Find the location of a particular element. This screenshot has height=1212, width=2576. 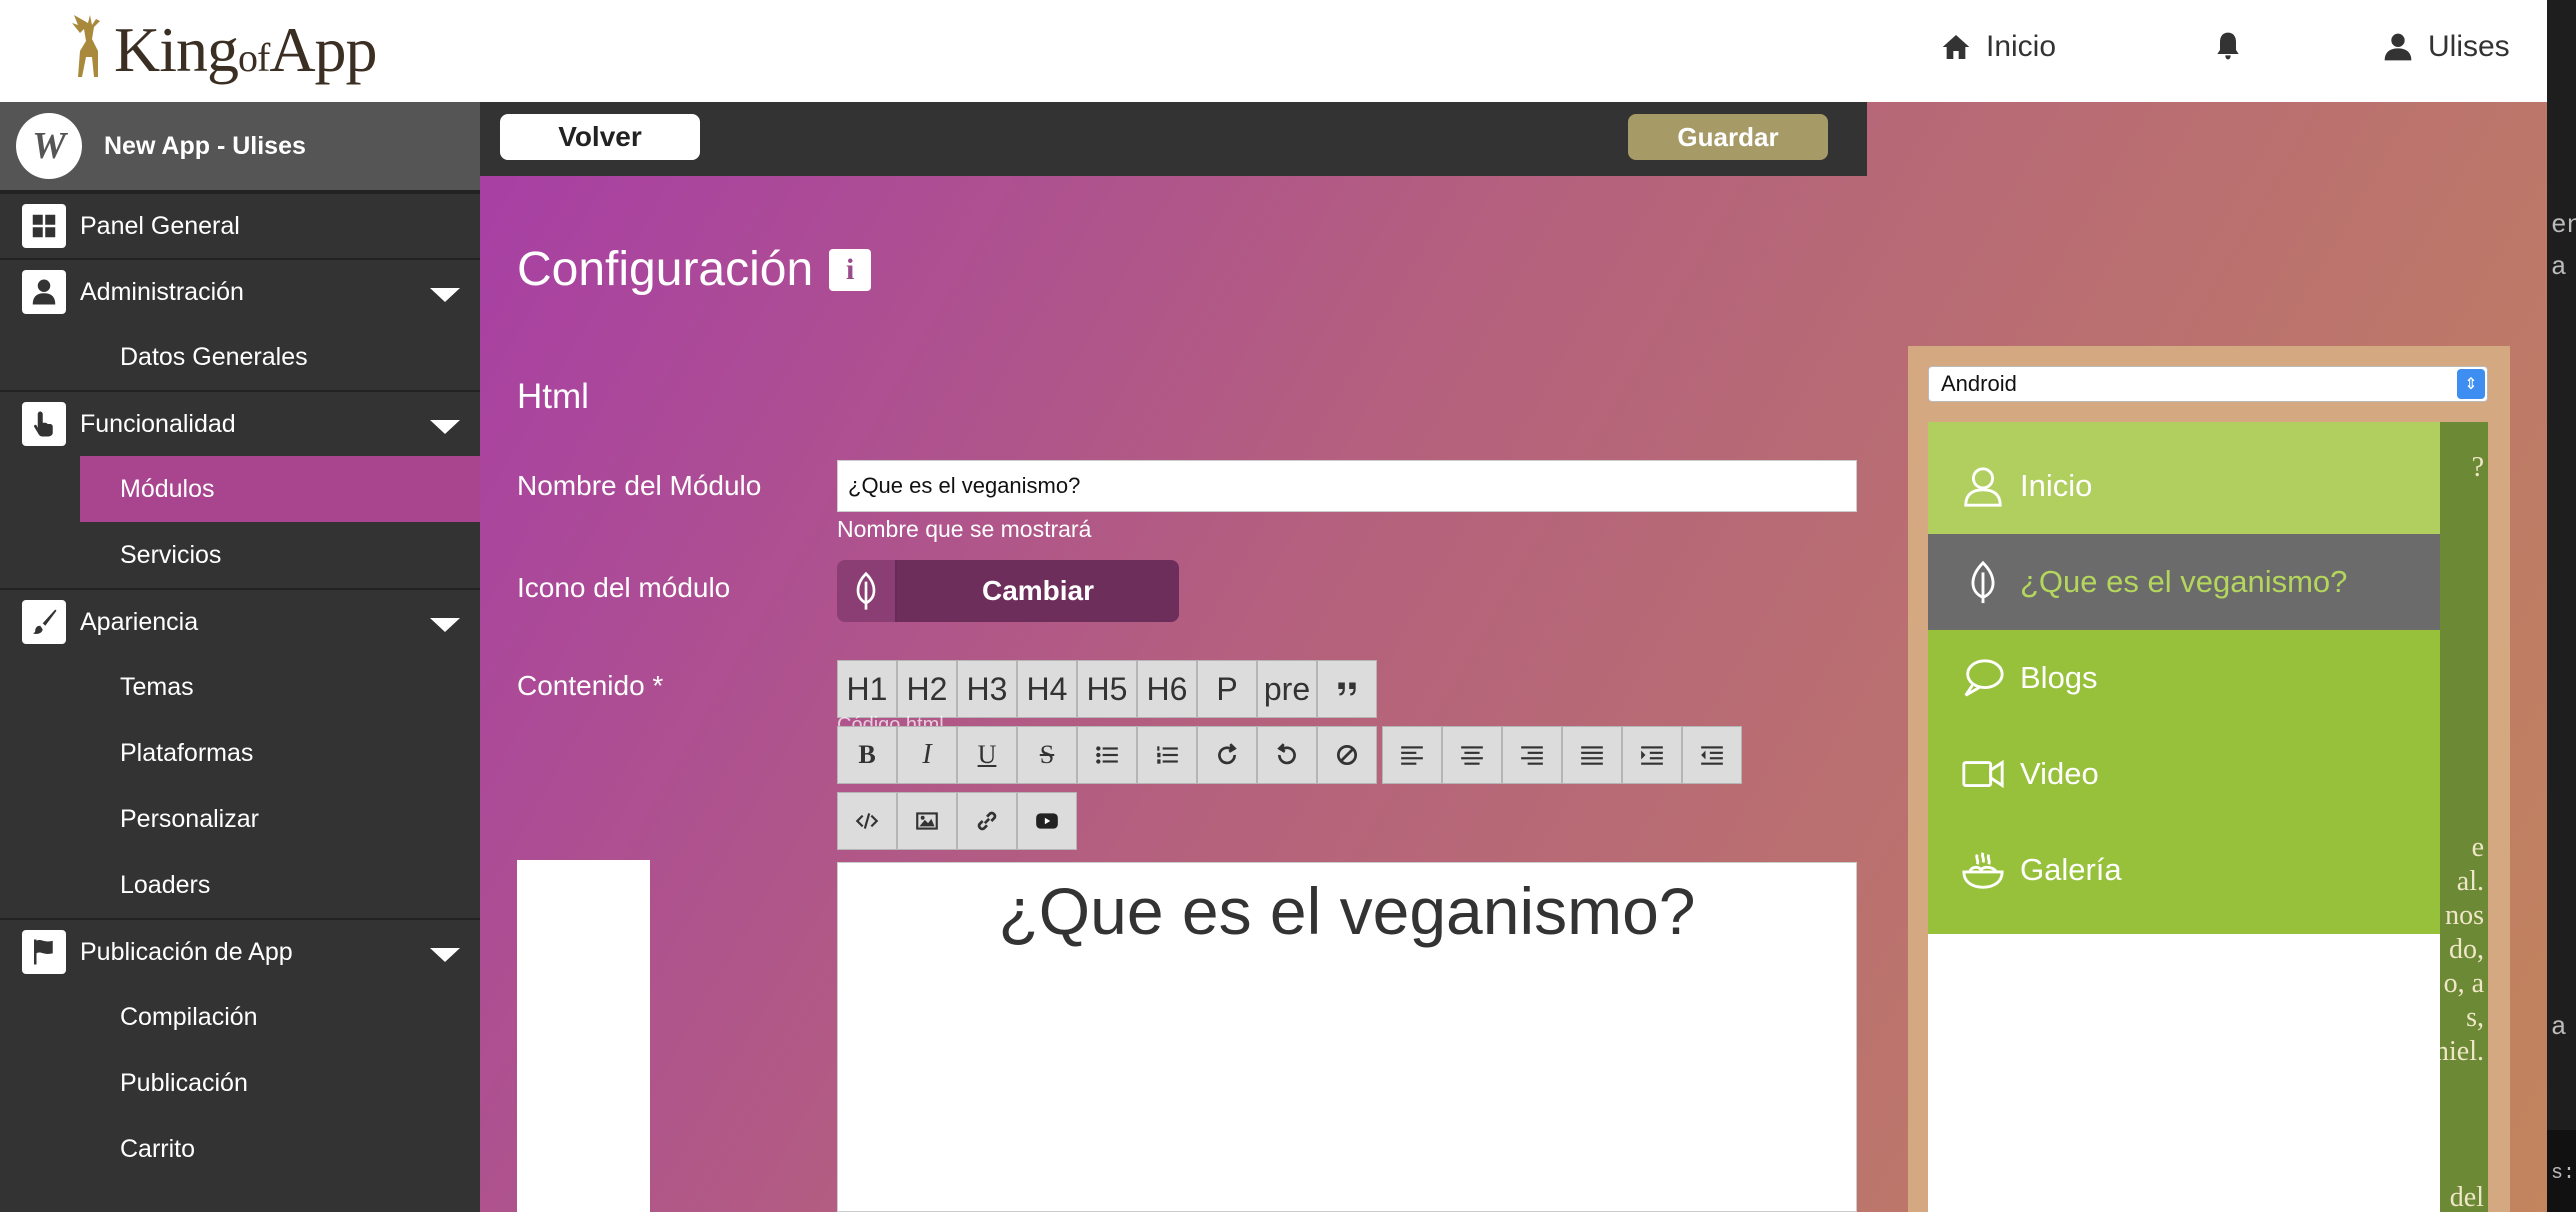

toolbar-h1-button: H1 is located at coordinates (867, 689).